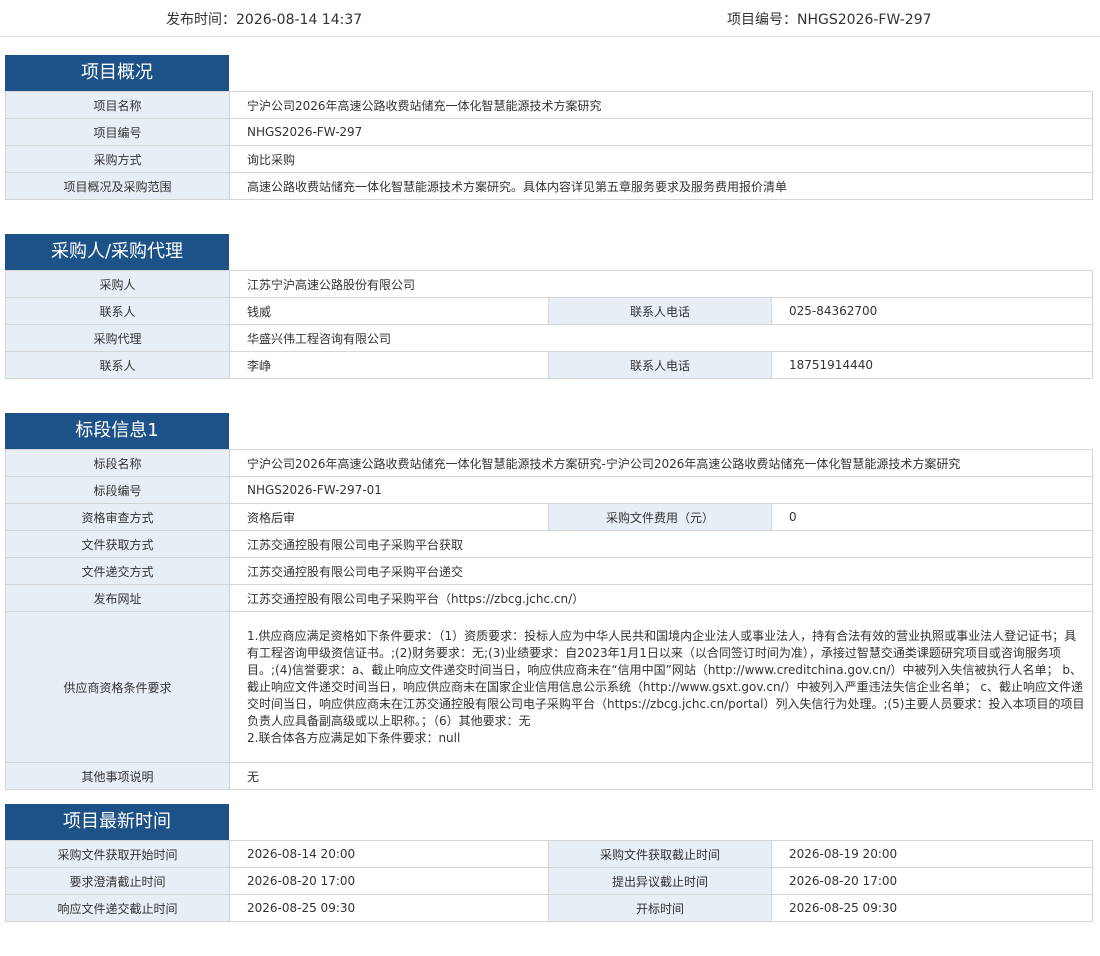  I want to click on table-row: 项目名称 宁沪公司2026年高速公路收费站储充一体化智慧能源技术方案研究, so click(549, 105).